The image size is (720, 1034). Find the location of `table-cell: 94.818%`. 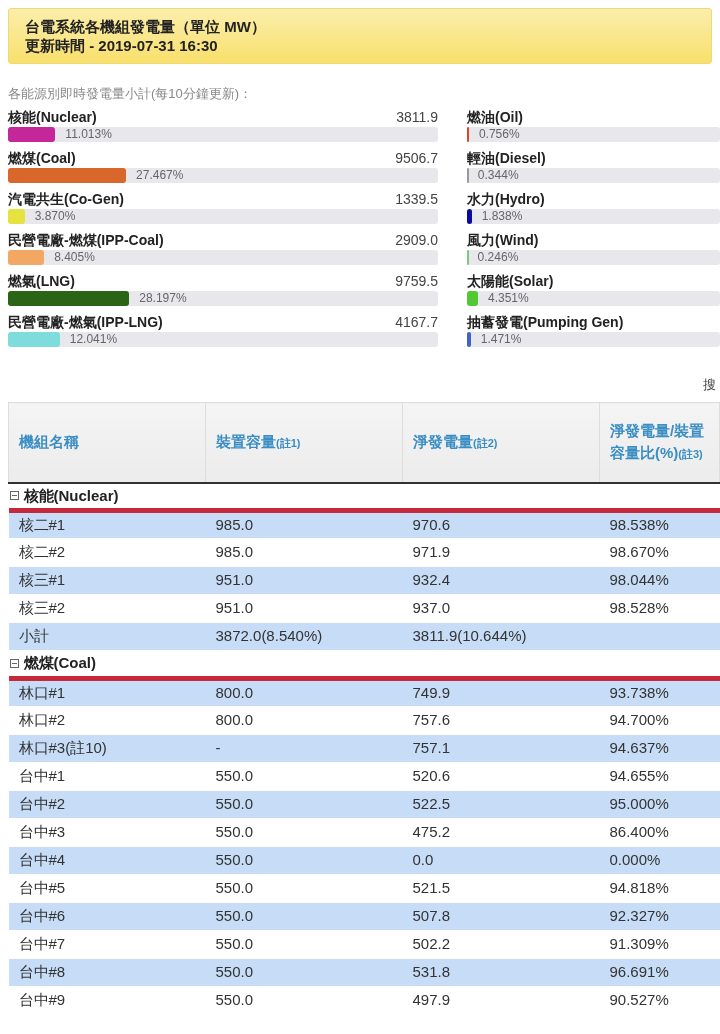

table-cell: 94.818% is located at coordinates (639, 888).